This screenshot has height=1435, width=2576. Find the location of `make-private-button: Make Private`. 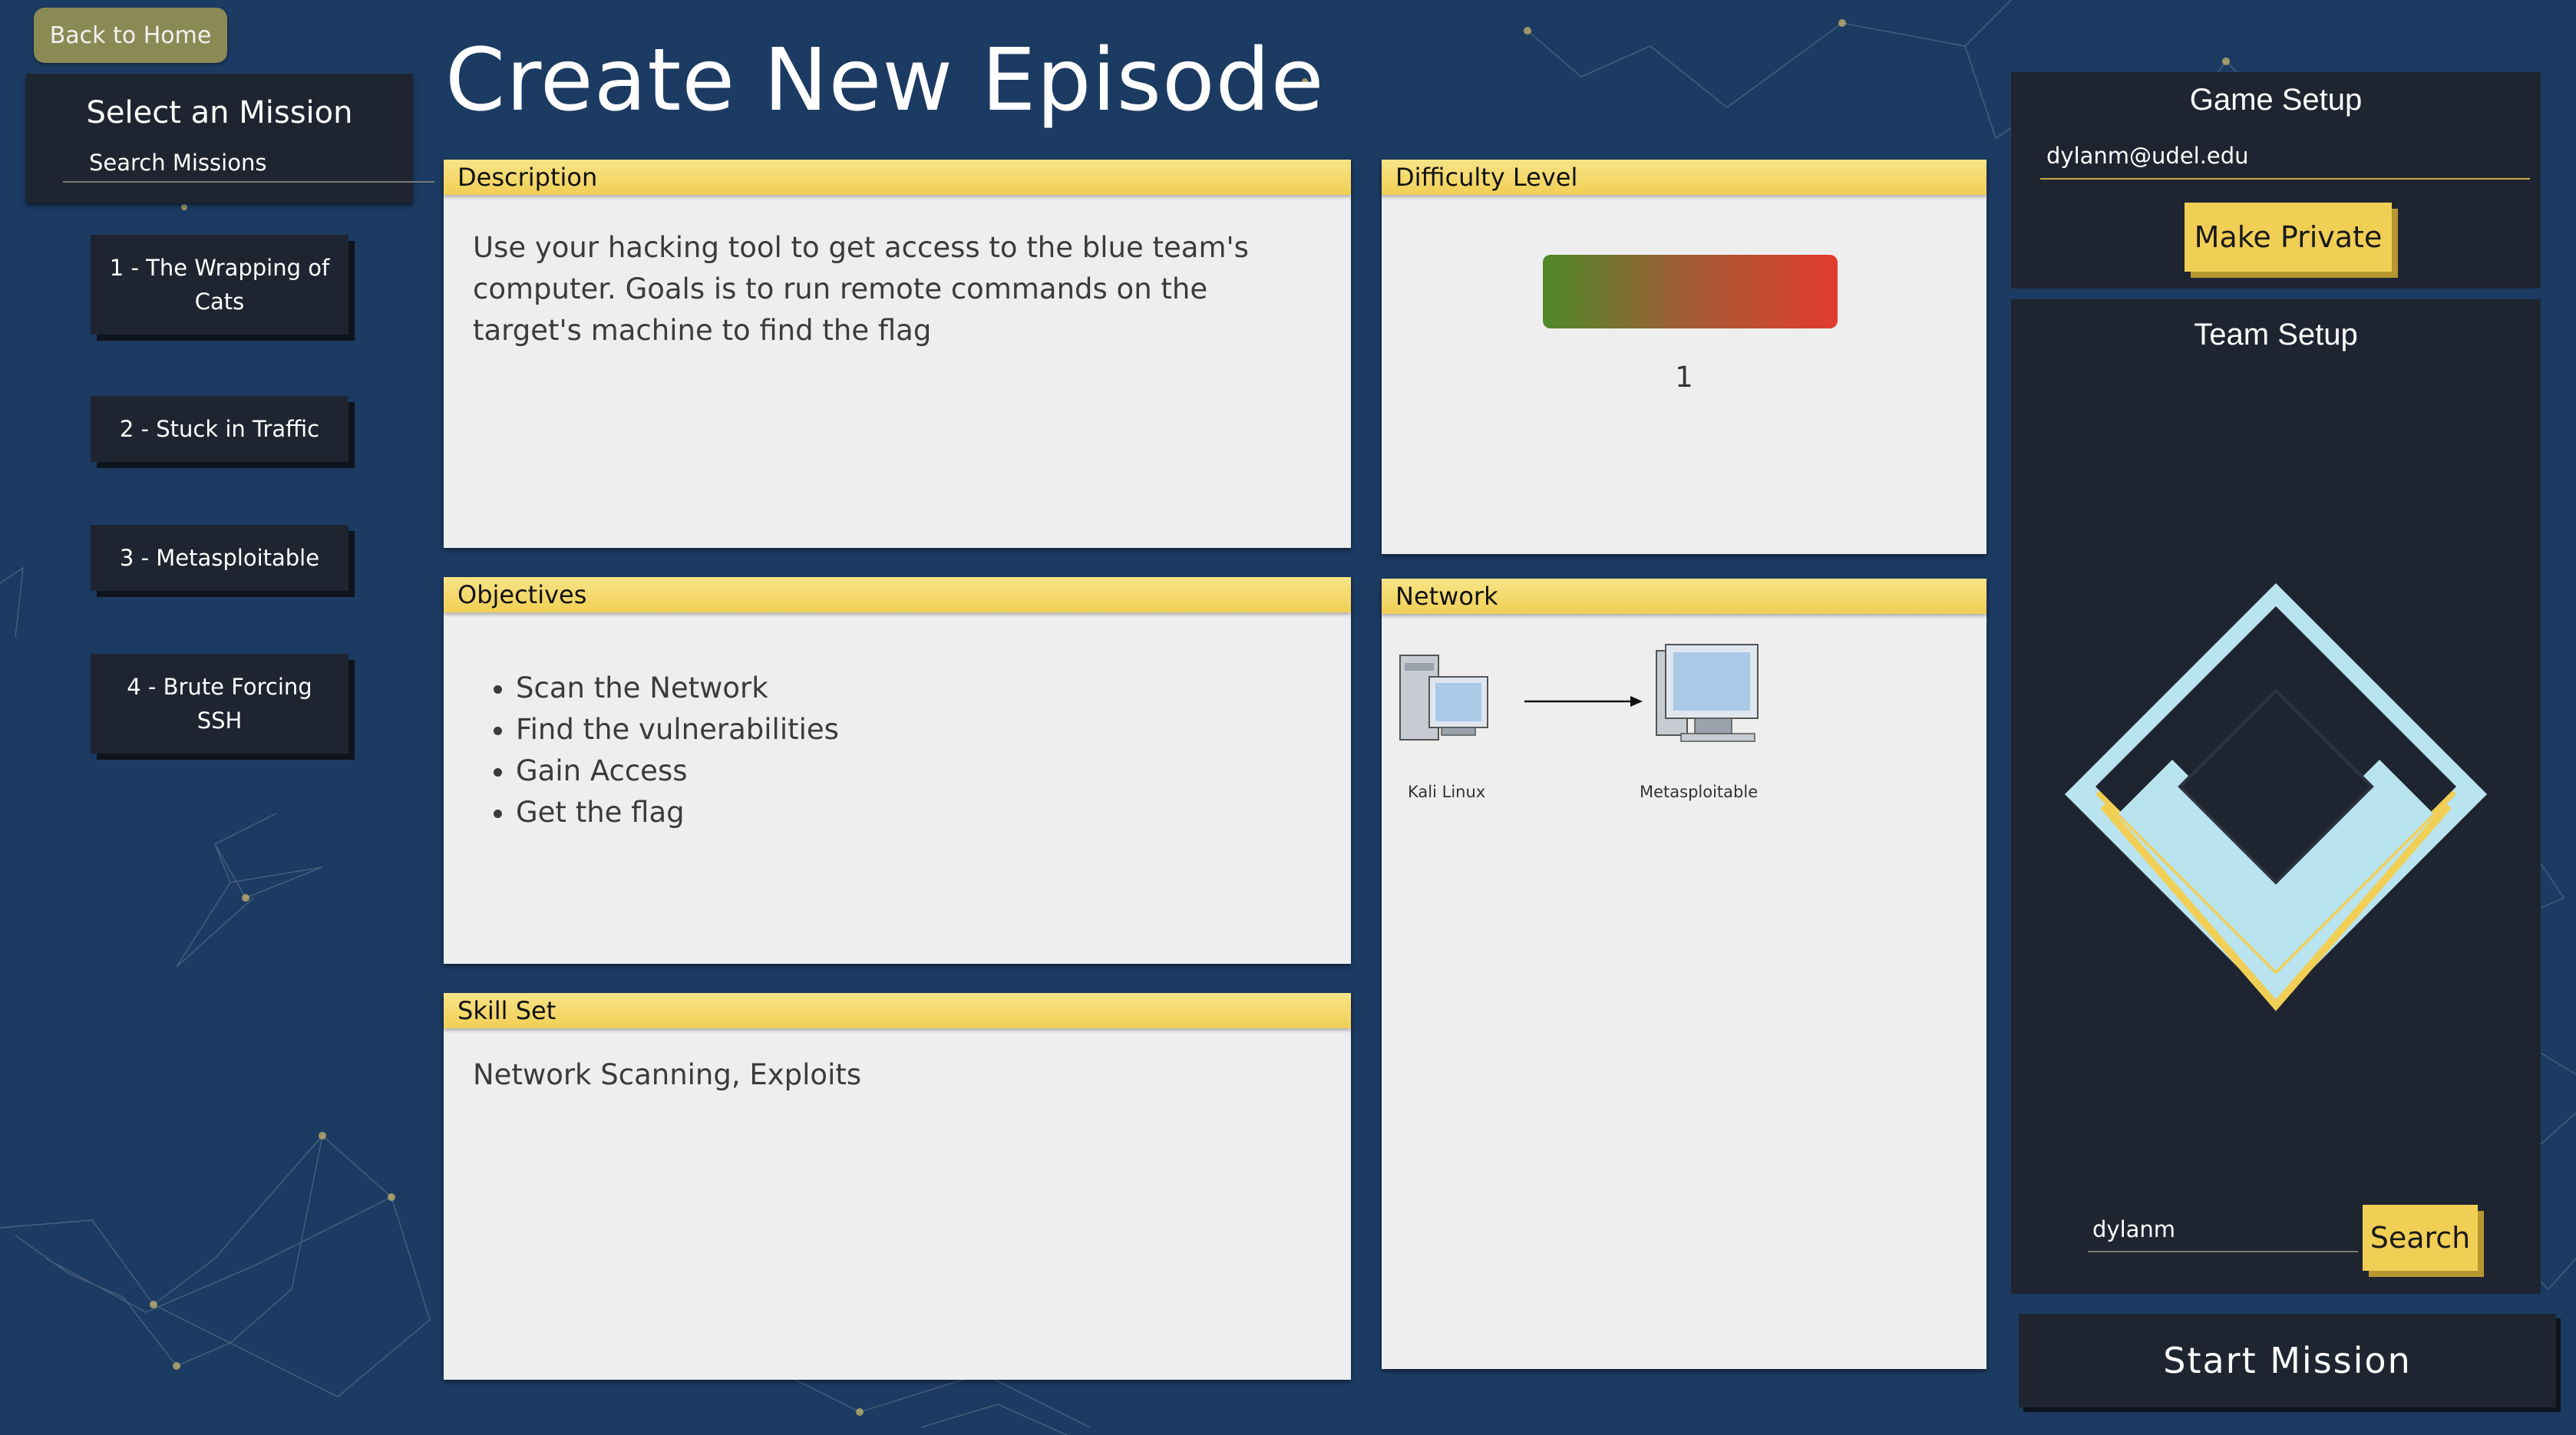

make-private-button: Make Private is located at coordinates (2288, 237).